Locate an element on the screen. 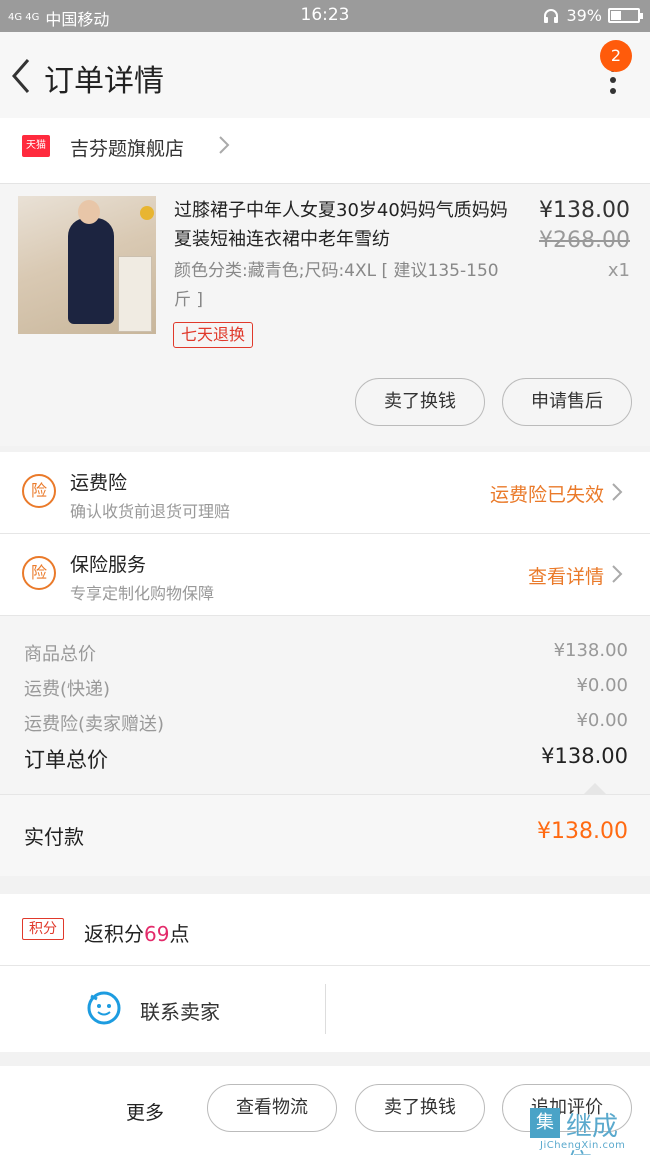 This screenshot has height=1155, width=650. summary-label: 运费(快递) is located at coordinates (67, 689).